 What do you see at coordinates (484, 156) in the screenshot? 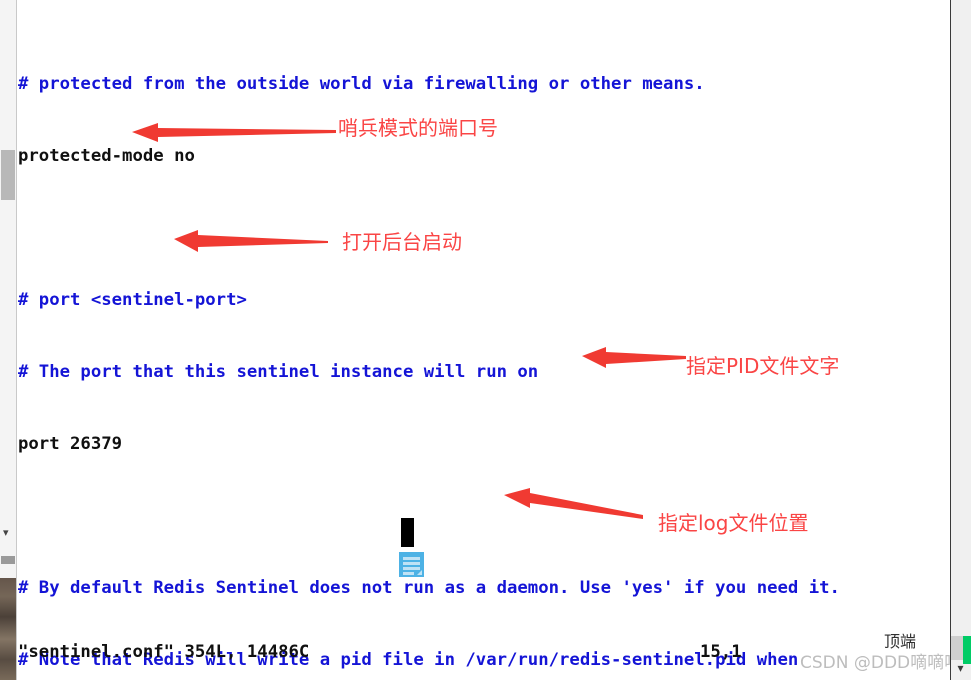
I see `code-line: protected-mode no` at bounding box center [484, 156].